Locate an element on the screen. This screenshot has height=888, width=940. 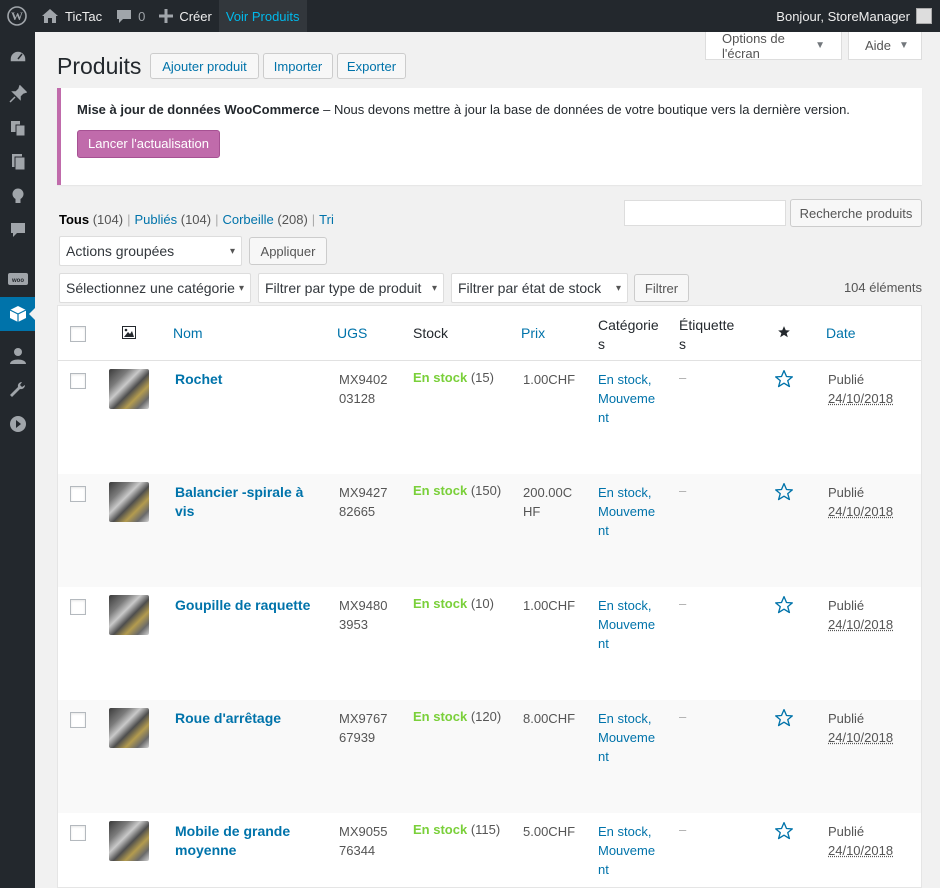
column-name: Nom is located at coordinates (188, 333).